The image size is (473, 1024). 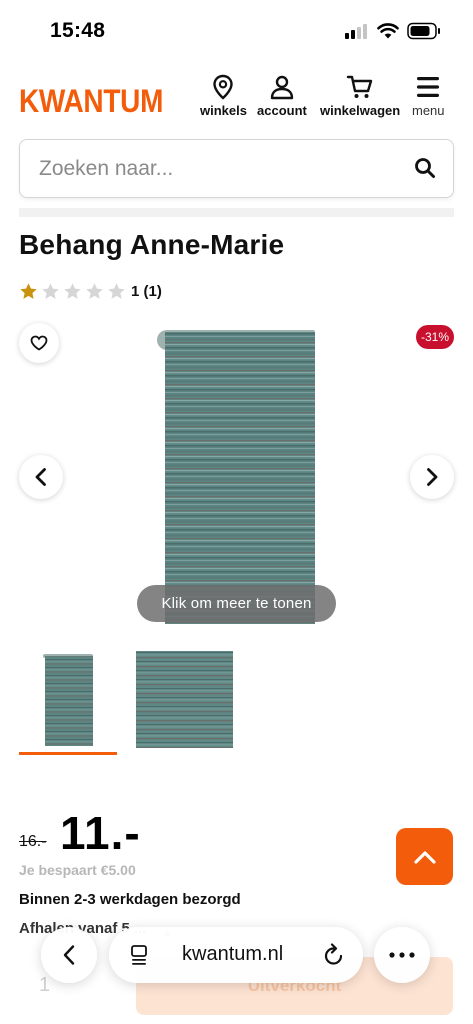 What do you see at coordinates (236, 603) in the screenshot?
I see `gallery-hint: Klik om meer te tonen` at bounding box center [236, 603].